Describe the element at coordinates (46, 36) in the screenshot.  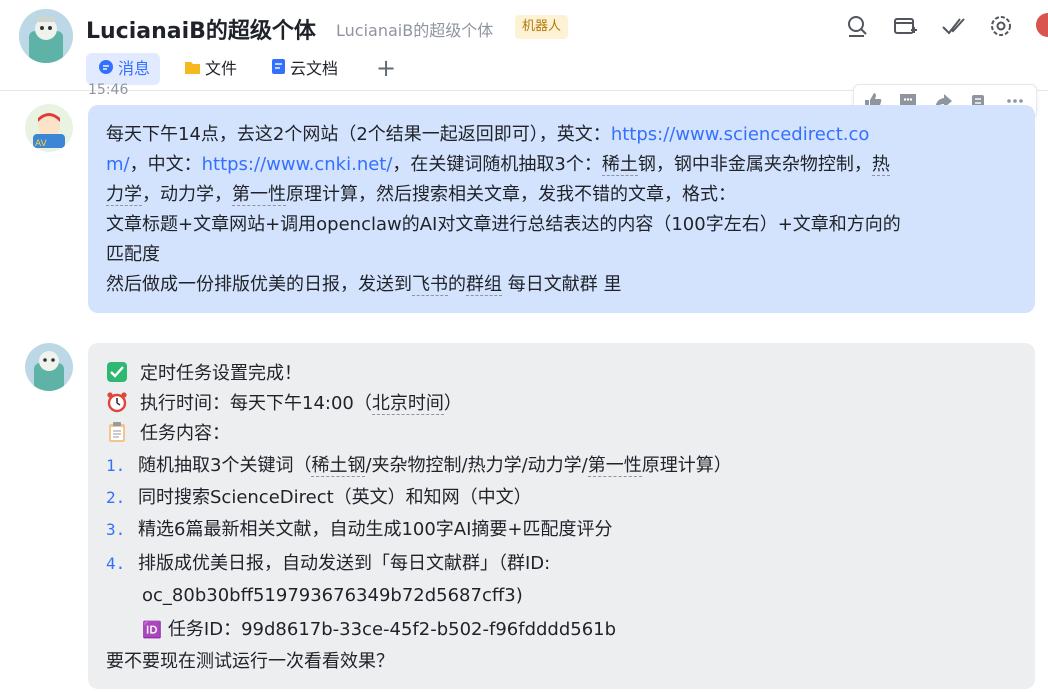
I see `chat-avatar` at that location.